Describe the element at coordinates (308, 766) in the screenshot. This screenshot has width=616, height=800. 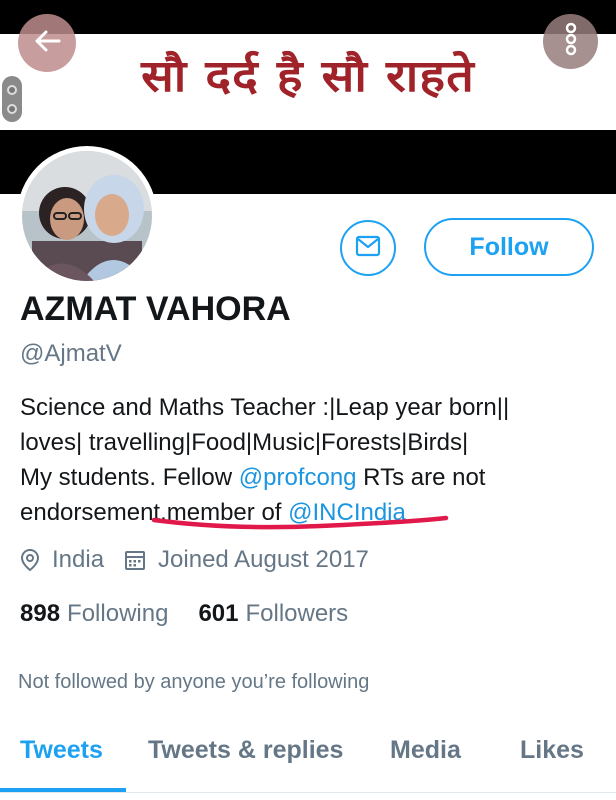
I see `profile-tabs: Tweets Tweets & replies Media Likes` at that location.